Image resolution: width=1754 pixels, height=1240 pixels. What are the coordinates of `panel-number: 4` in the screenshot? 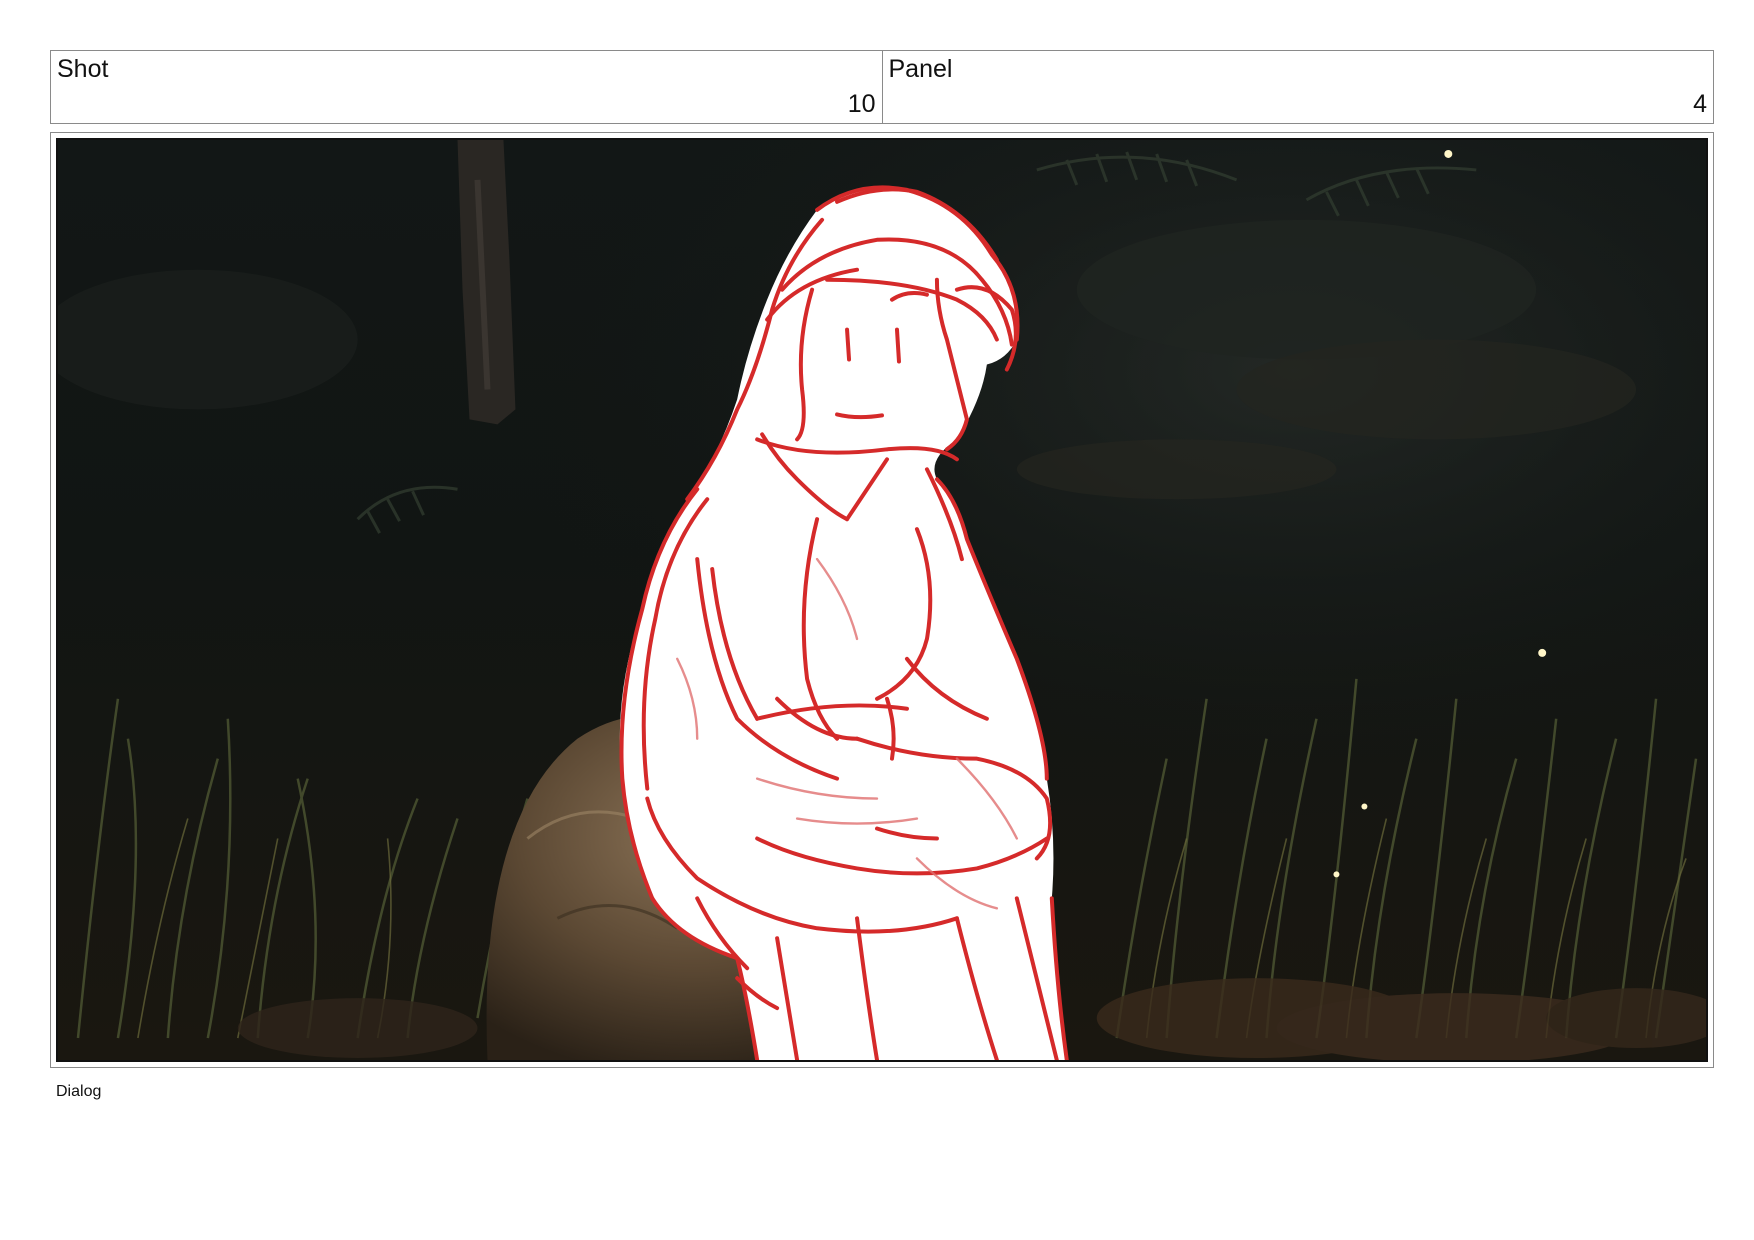 It's located at (1700, 104).